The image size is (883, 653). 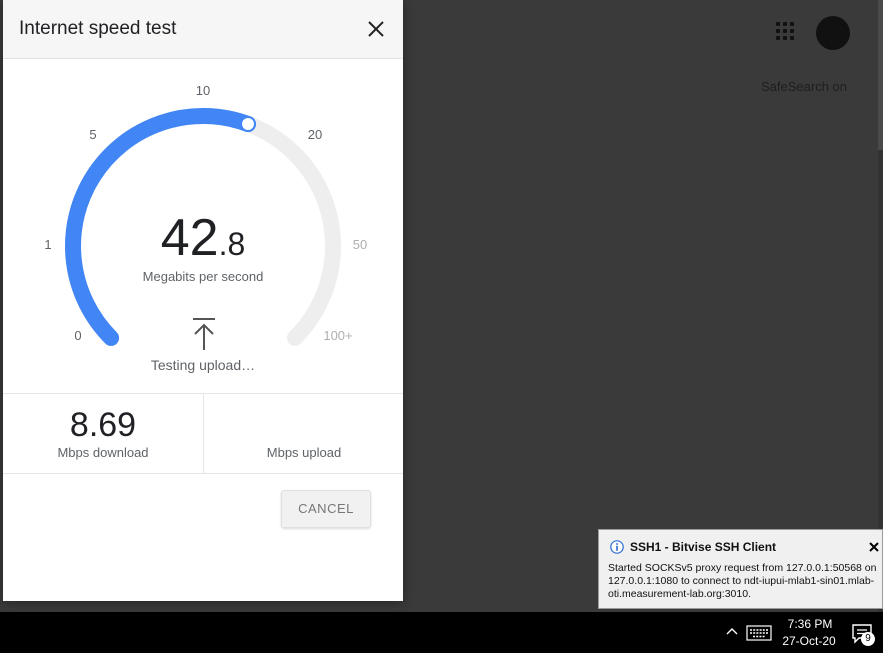 I want to click on toast-title: SSH1 - Bitvise SSH Client, so click(x=703, y=547).